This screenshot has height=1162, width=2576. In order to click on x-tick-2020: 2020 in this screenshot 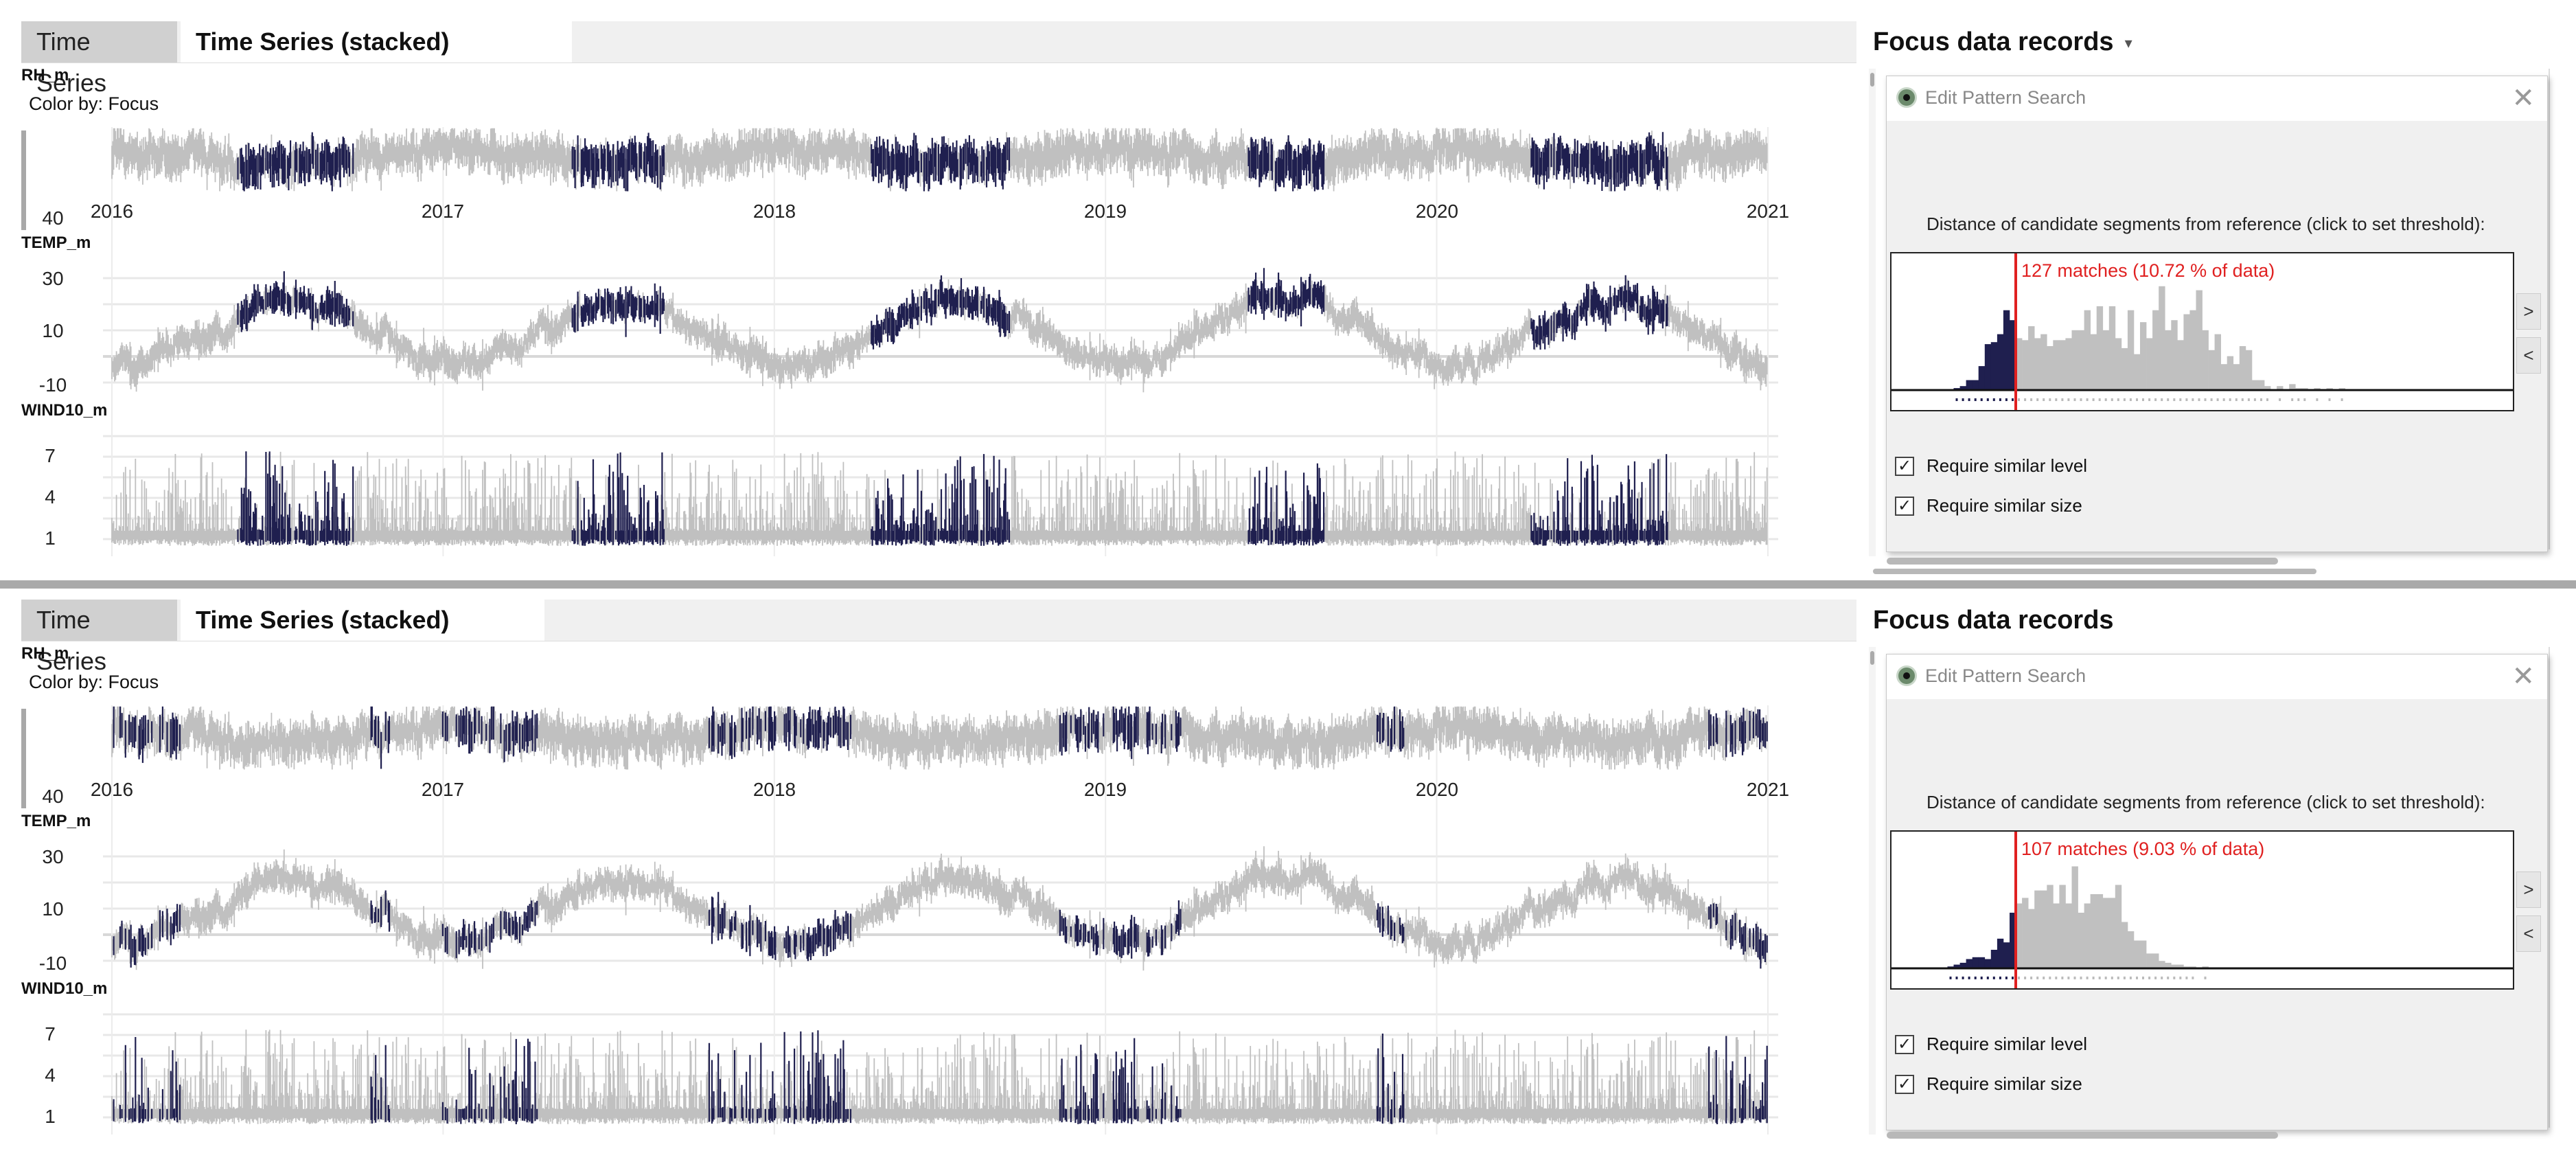, I will do `click(1437, 212)`.